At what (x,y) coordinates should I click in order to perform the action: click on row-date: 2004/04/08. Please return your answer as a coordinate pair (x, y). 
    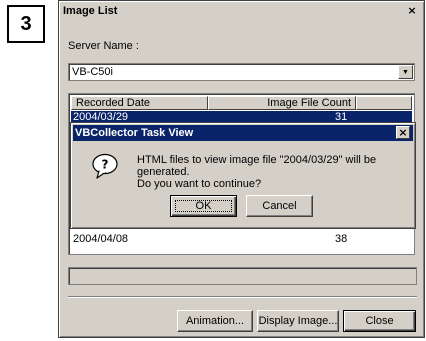
    Looking at the image, I should click on (101, 239).